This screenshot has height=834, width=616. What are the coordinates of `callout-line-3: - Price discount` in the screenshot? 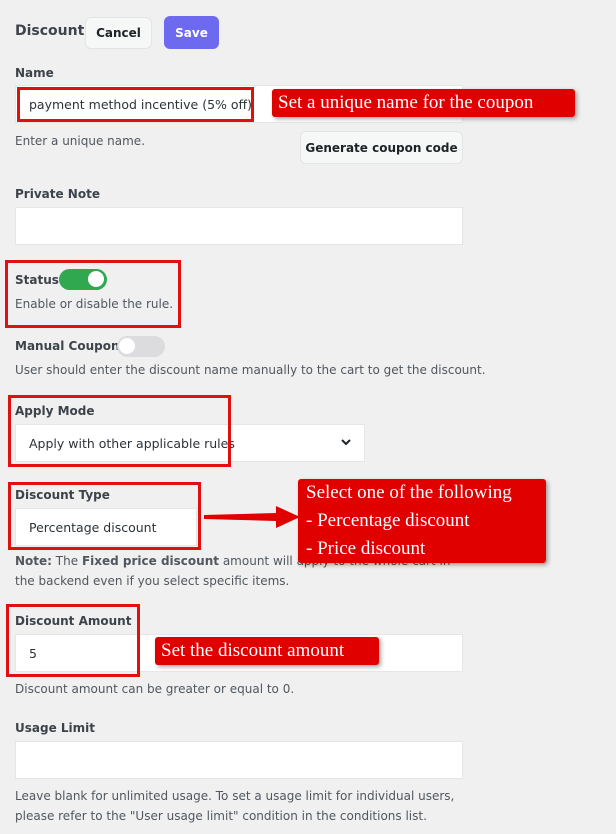 It's located at (366, 548).